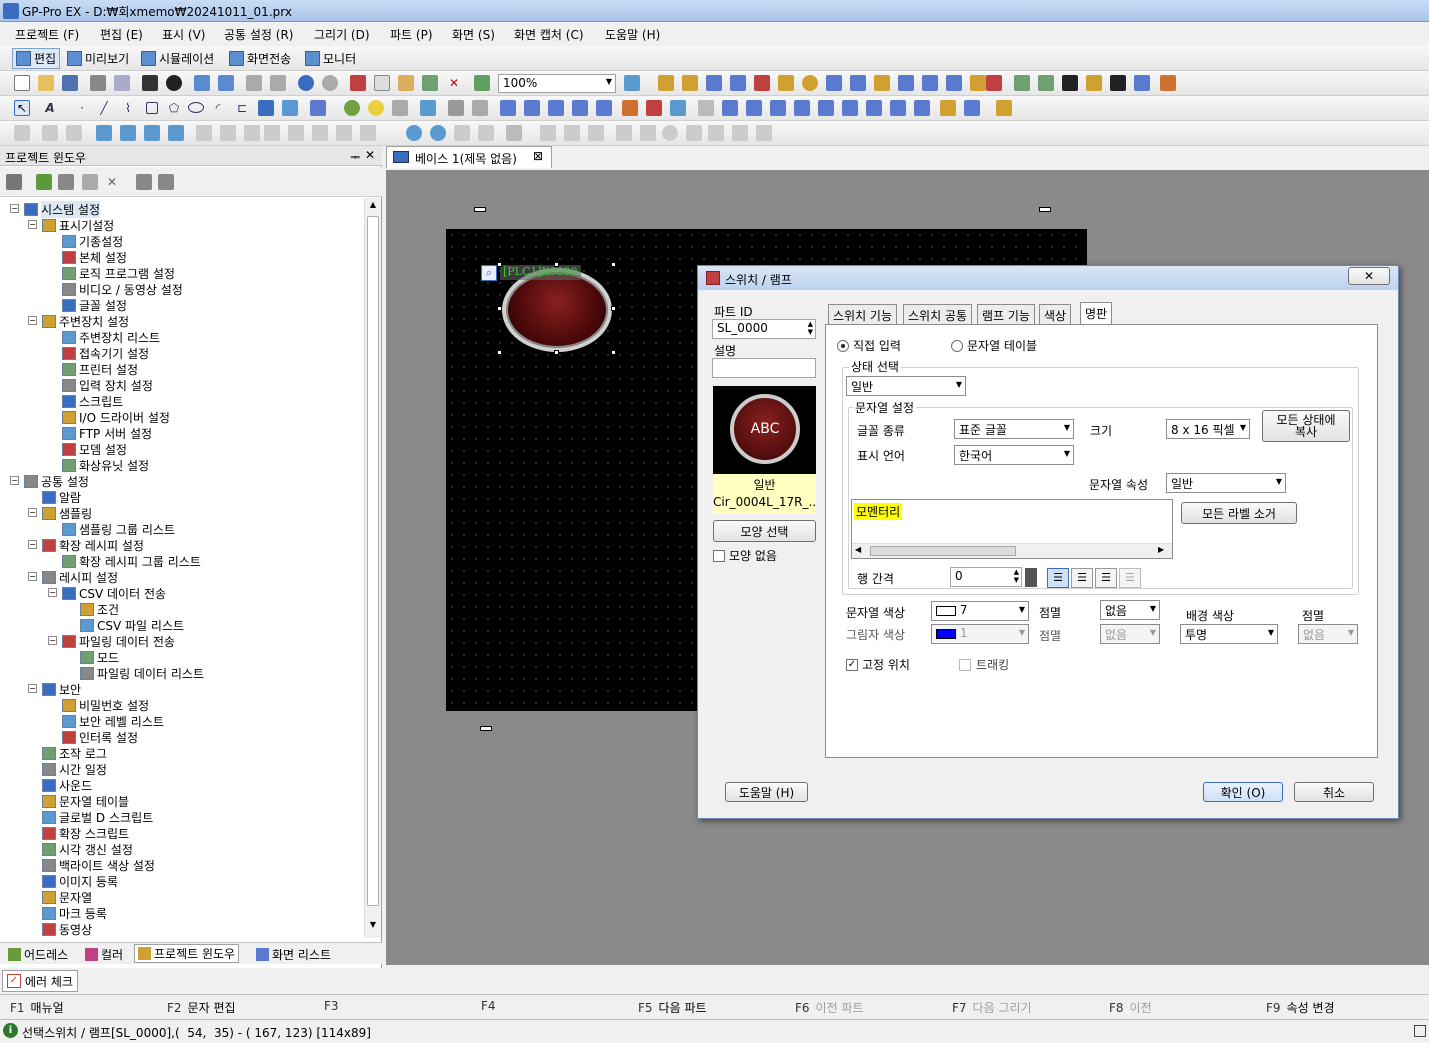 This screenshot has height=1043, width=1429. What do you see at coordinates (334, 1006) in the screenshot?
I see `fkey-f3: F3` at bounding box center [334, 1006].